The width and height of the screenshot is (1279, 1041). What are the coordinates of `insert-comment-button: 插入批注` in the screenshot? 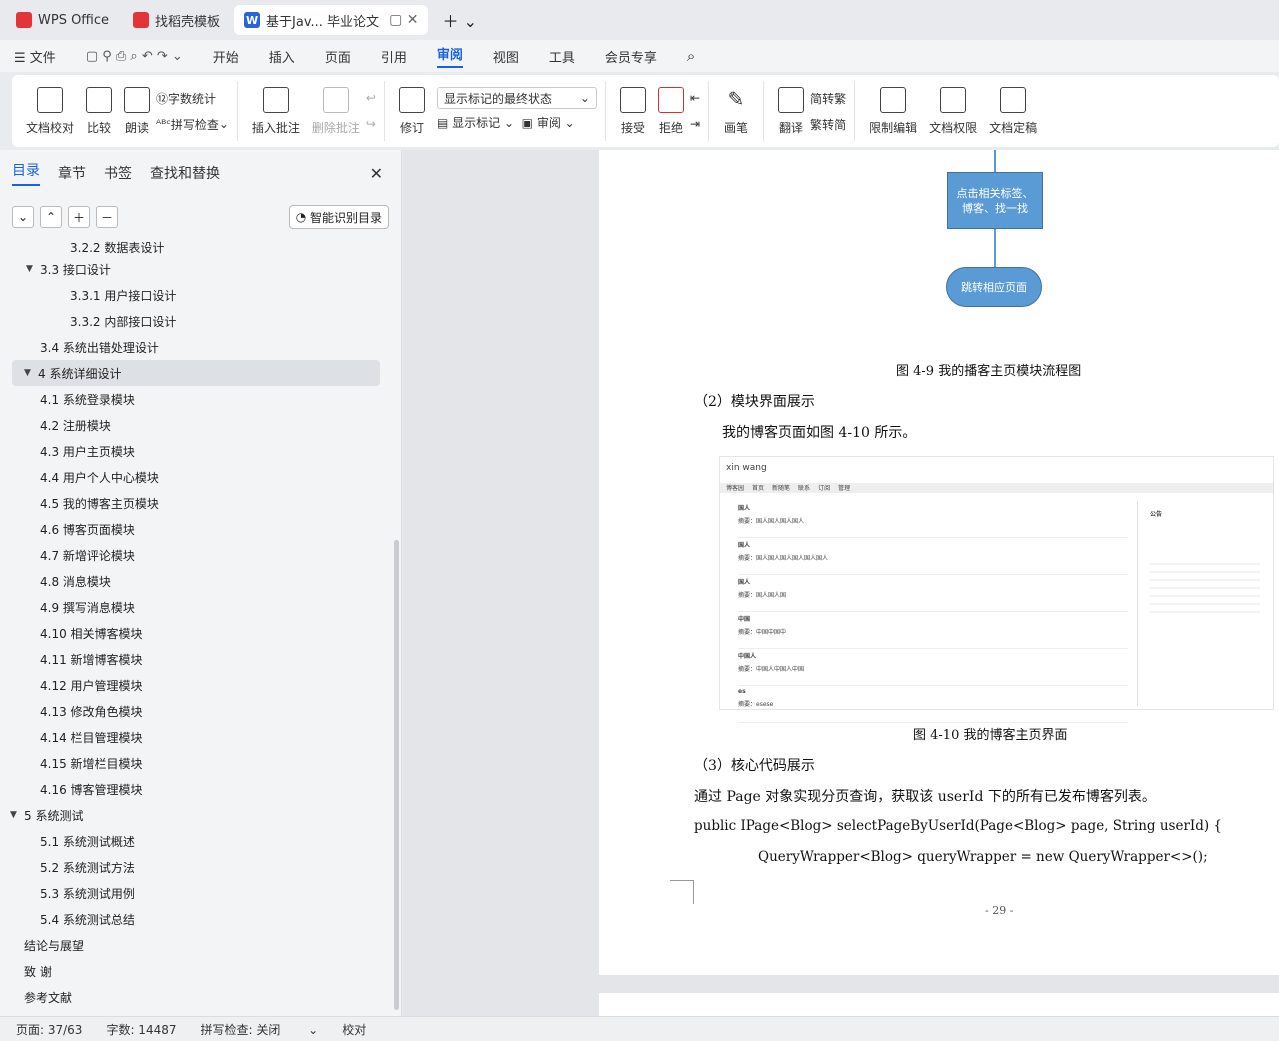 It's located at (276, 111).